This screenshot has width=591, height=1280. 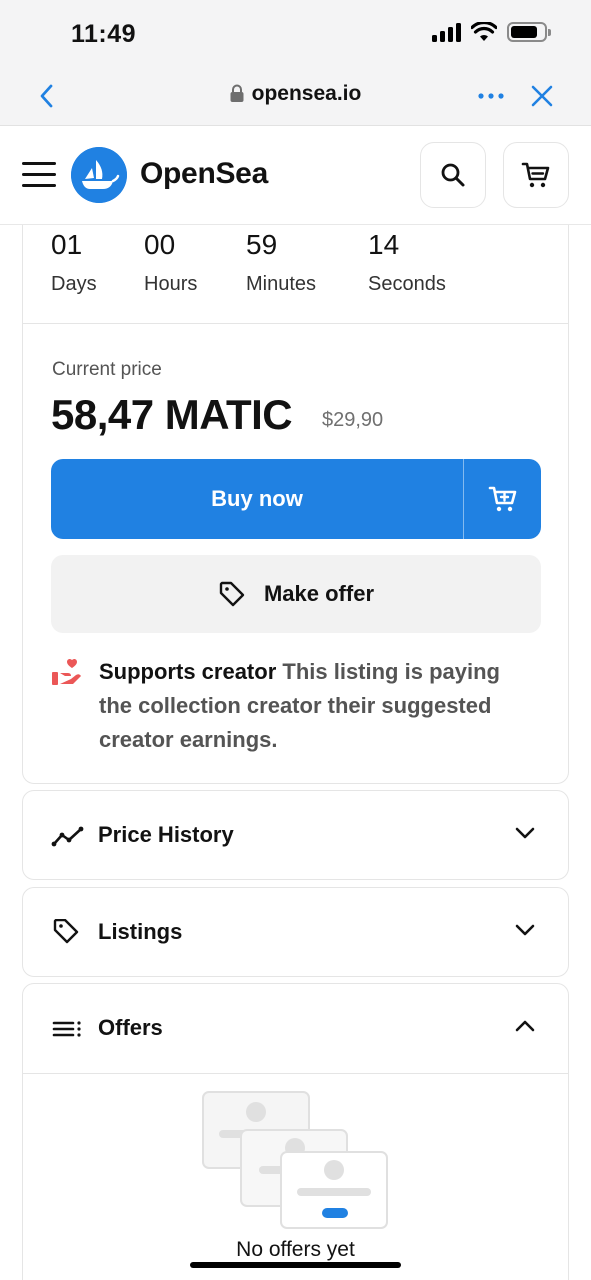 What do you see at coordinates (67, 836) in the screenshot?
I see `trend-line-icon` at bounding box center [67, 836].